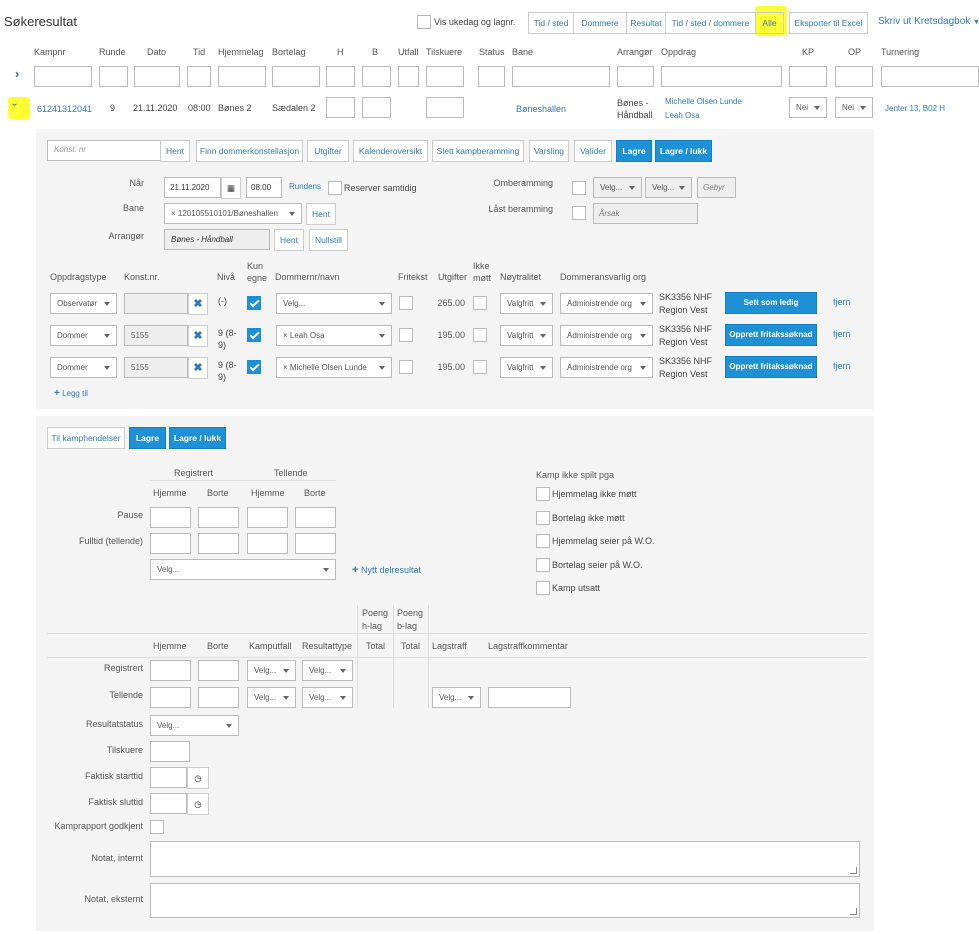 This screenshot has height=934, width=979. What do you see at coordinates (328, 240) in the screenshot?
I see `nullstill-button: Nullstill` at bounding box center [328, 240].